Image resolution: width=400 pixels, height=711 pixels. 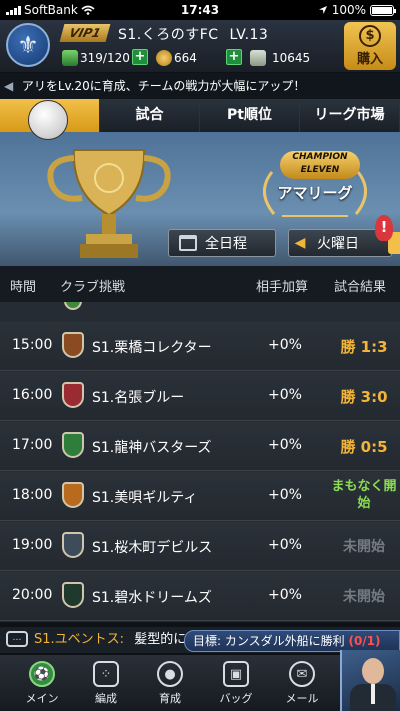 What do you see at coordinates (364, 495) in the screenshot?
I see `match-result: まもなく開始` at bounding box center [364, 495].